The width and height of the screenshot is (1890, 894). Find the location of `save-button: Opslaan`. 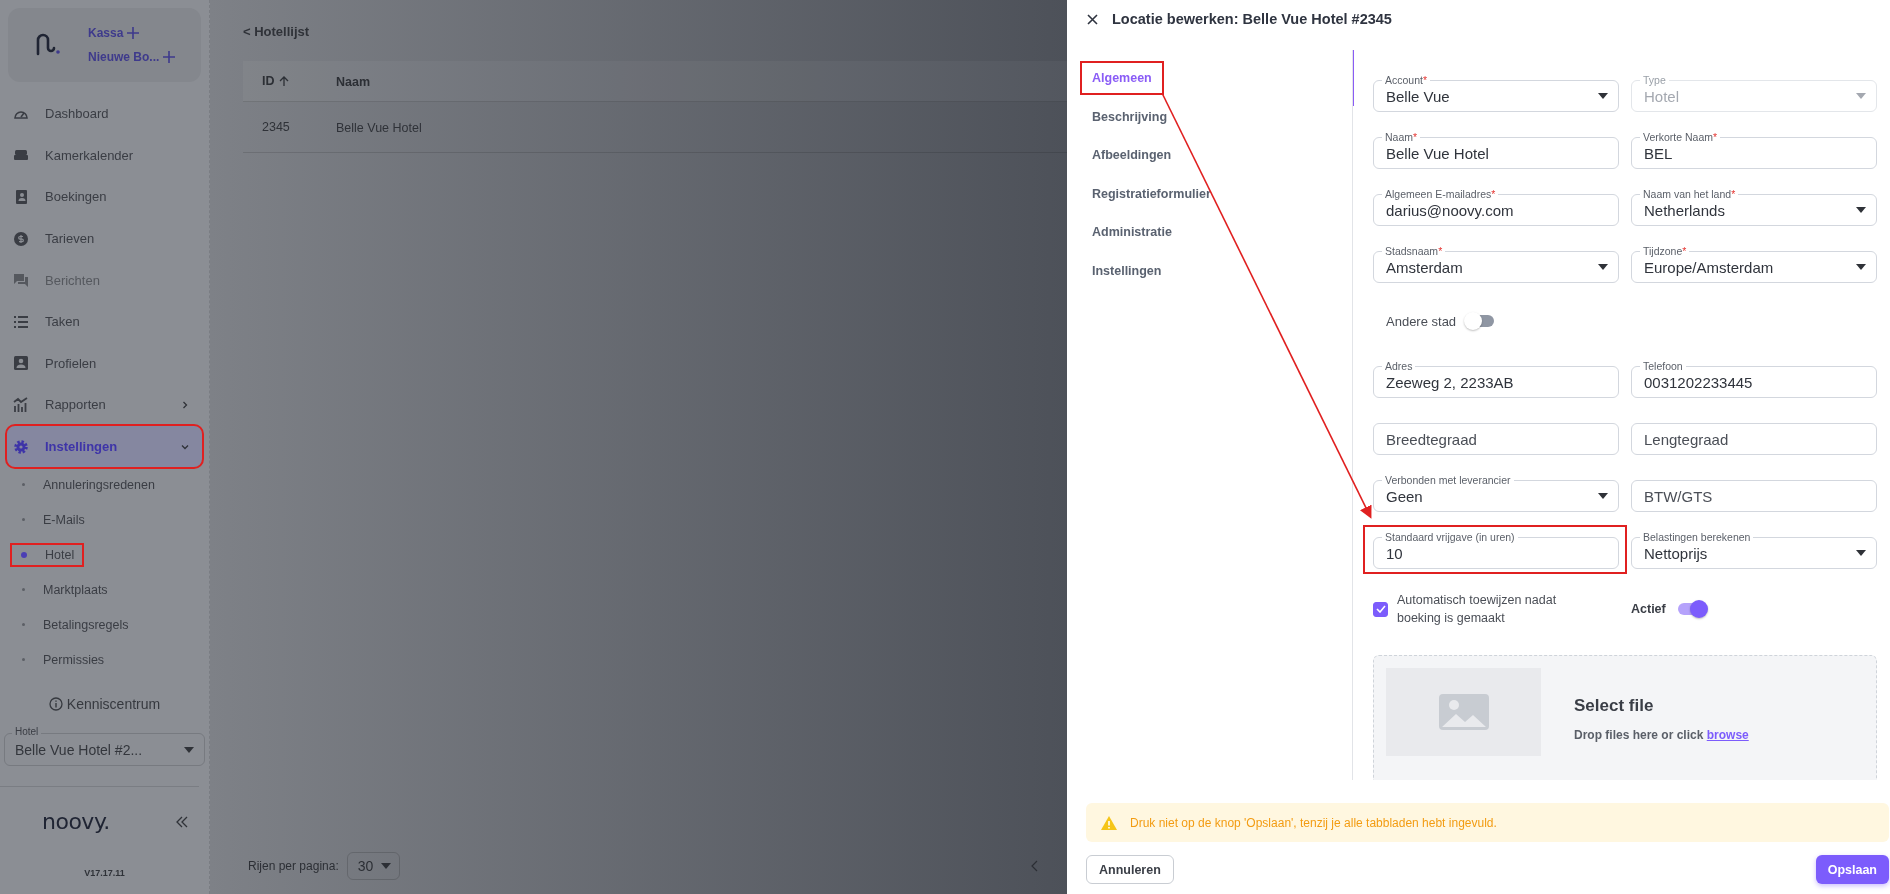

save-button: Opslaan is located at coordinates (1852, 869).